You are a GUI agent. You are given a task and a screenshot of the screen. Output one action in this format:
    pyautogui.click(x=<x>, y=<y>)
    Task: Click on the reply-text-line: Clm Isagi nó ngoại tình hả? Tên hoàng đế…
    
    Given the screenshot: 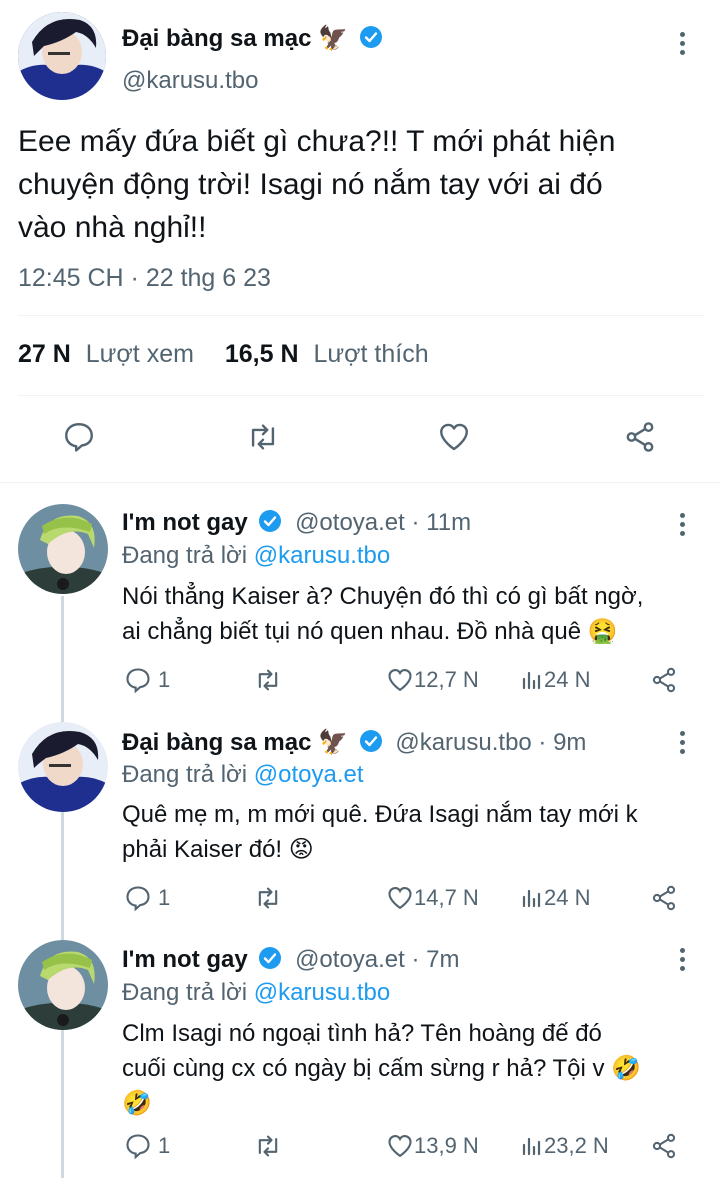 What is the action you would take?
    pyautogui.click(x=362, y=1033)
    